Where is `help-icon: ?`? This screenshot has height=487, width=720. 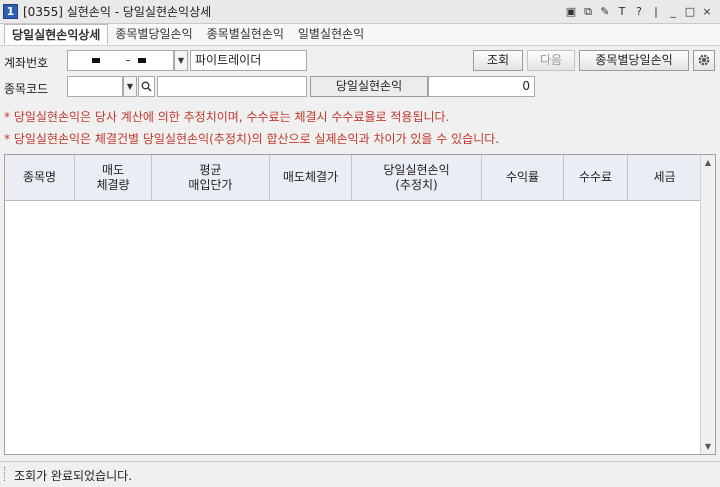
help-icon: ? is located at coordinates (639, 11).